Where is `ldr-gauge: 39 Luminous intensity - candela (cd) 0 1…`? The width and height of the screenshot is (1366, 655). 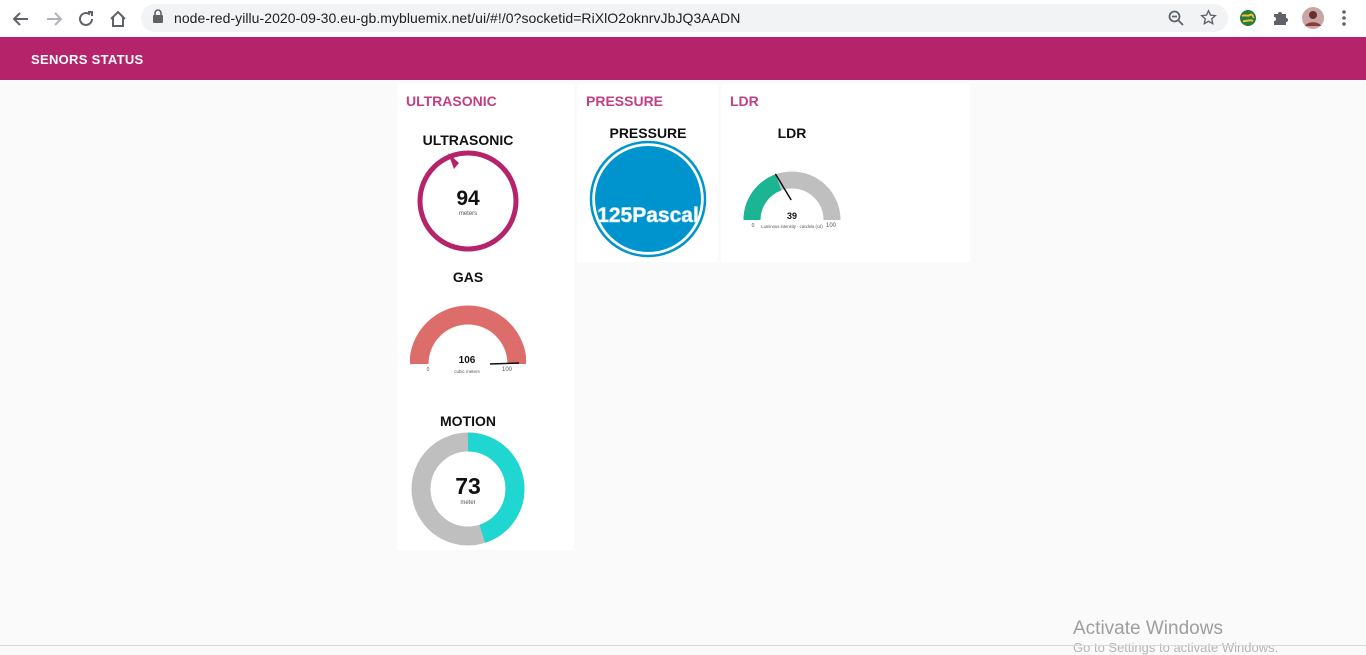 ldr-gauge: 39 Luminous intensity - candela (cd) 0 1… is located at coordinates (792, 200).